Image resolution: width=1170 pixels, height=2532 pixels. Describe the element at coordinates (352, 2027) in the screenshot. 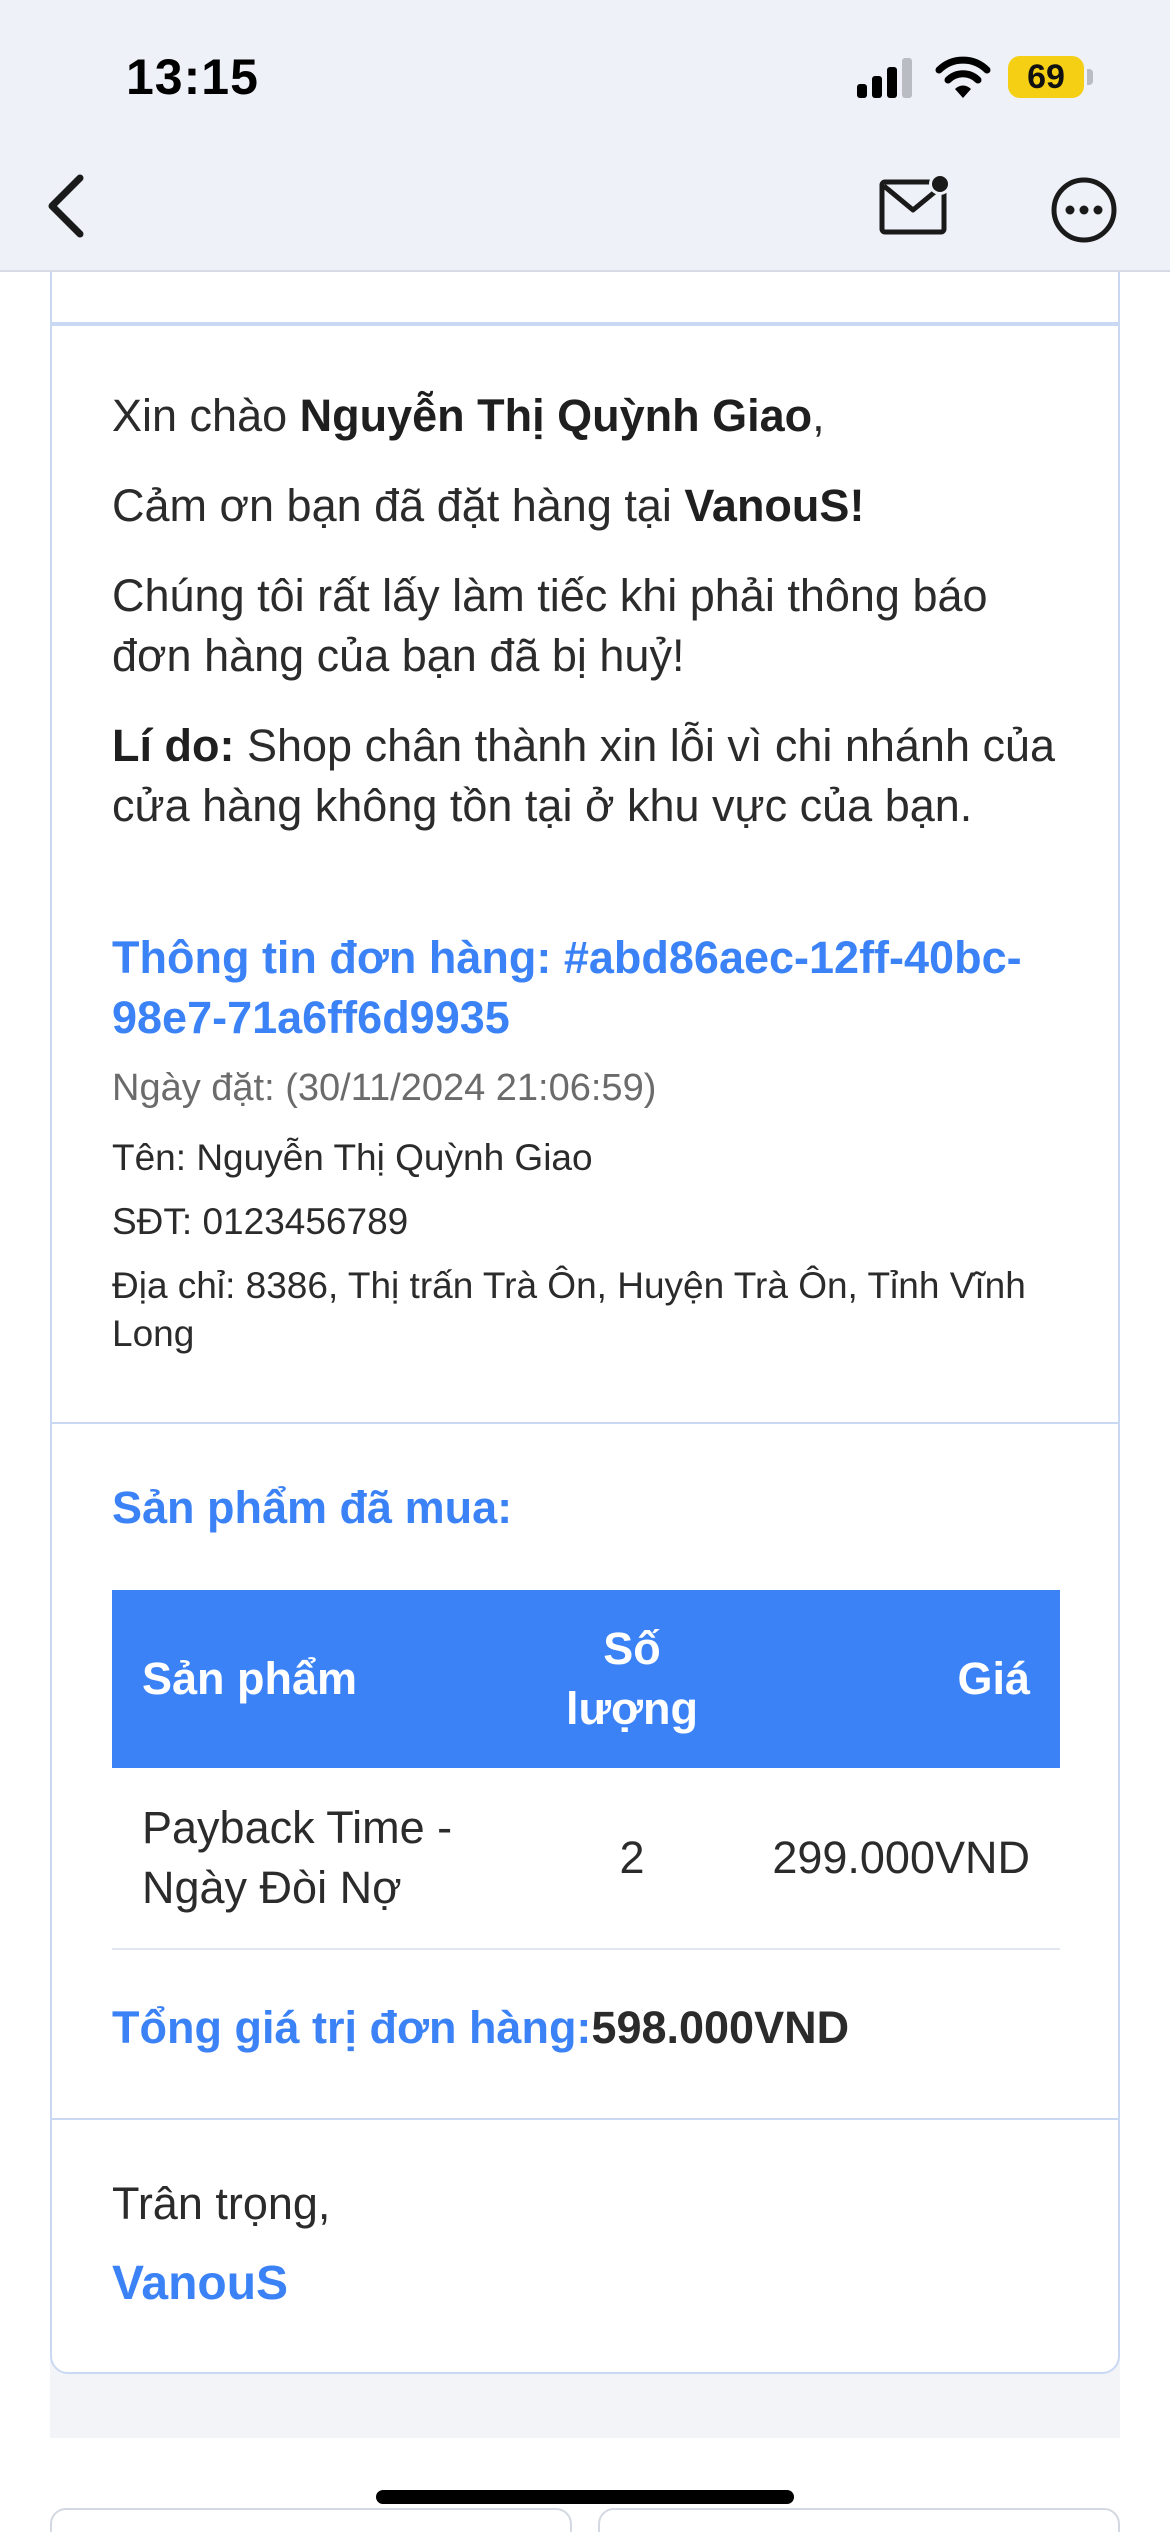

I see `total-label: Tổng giá trị đơn hàng:` at that location.